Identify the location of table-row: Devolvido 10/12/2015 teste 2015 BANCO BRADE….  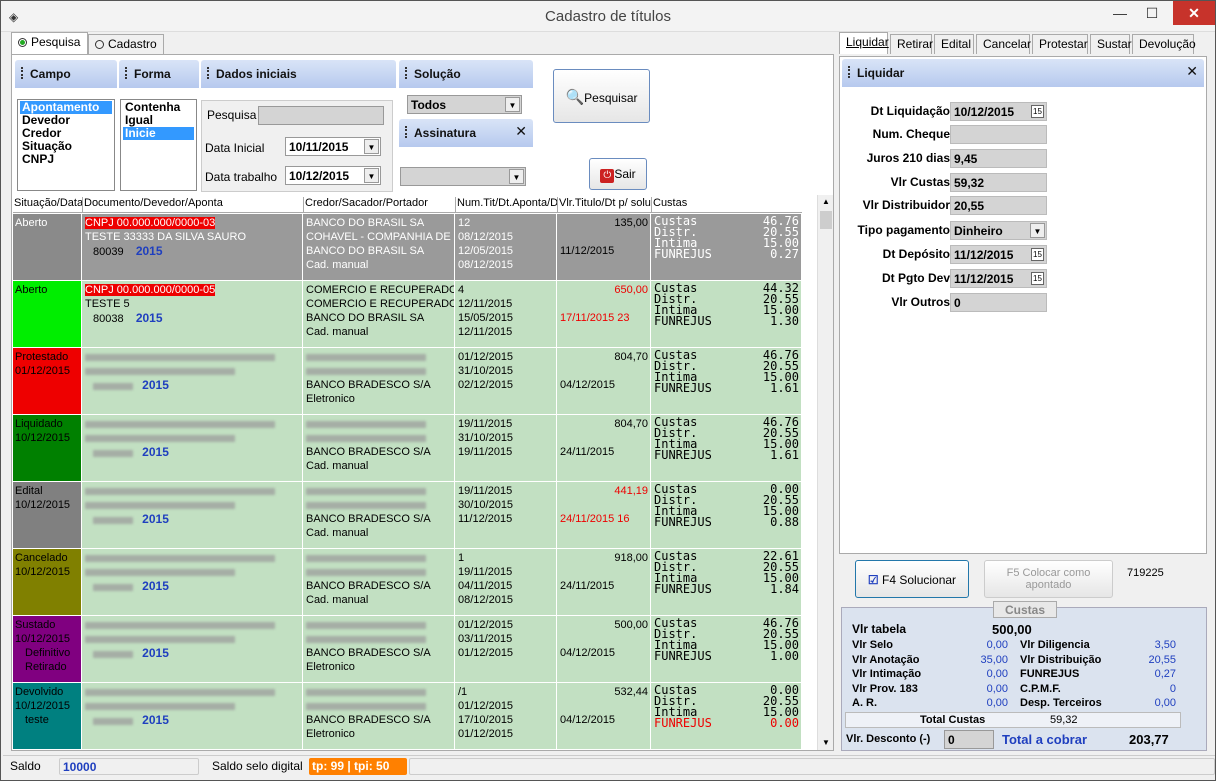
(407, 716).